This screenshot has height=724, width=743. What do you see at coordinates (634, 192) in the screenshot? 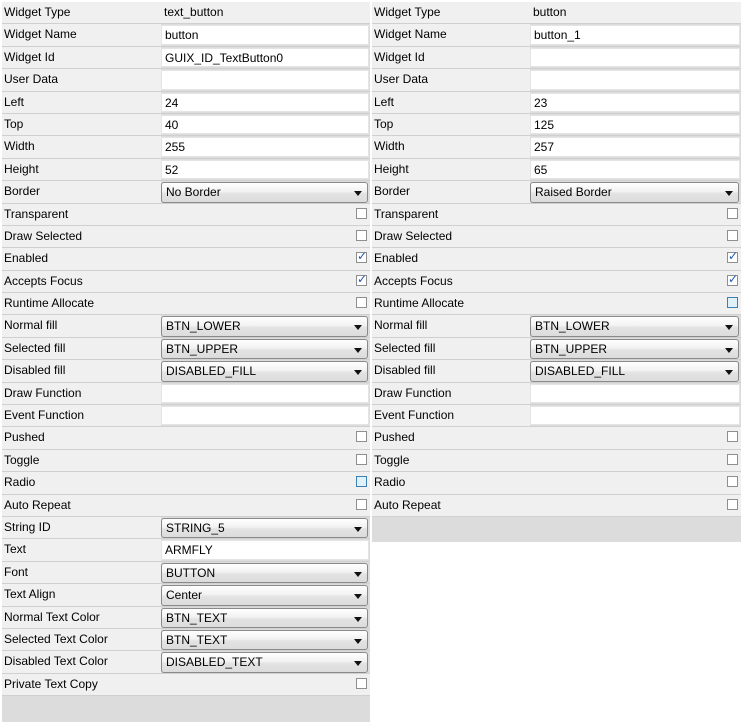
I see `border-dropdown: Raised Border` at bounding box center [634, 192].